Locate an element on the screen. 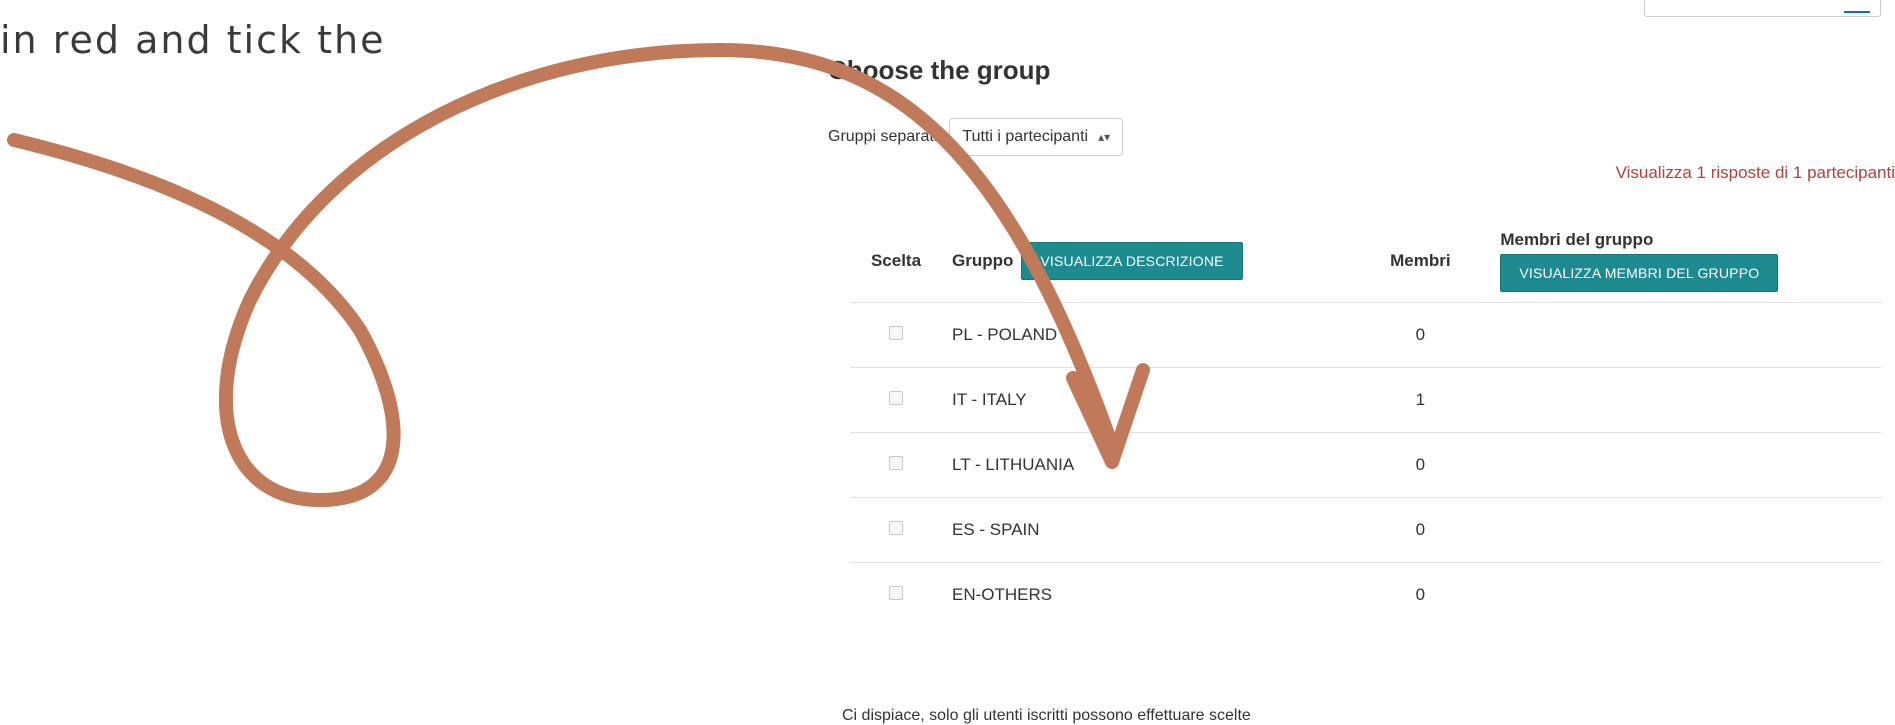  table-row: IT - ITALY 1 is located at coordinates (1366, 400).